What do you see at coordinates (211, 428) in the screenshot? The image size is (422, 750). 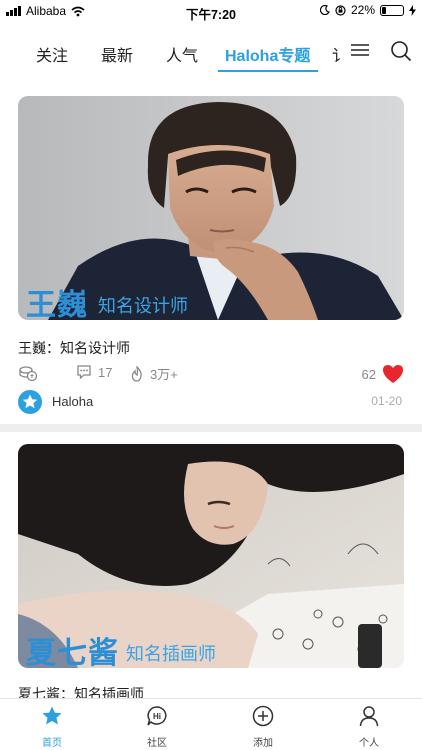 I see `card-divider` at bounding box center [211, 428].